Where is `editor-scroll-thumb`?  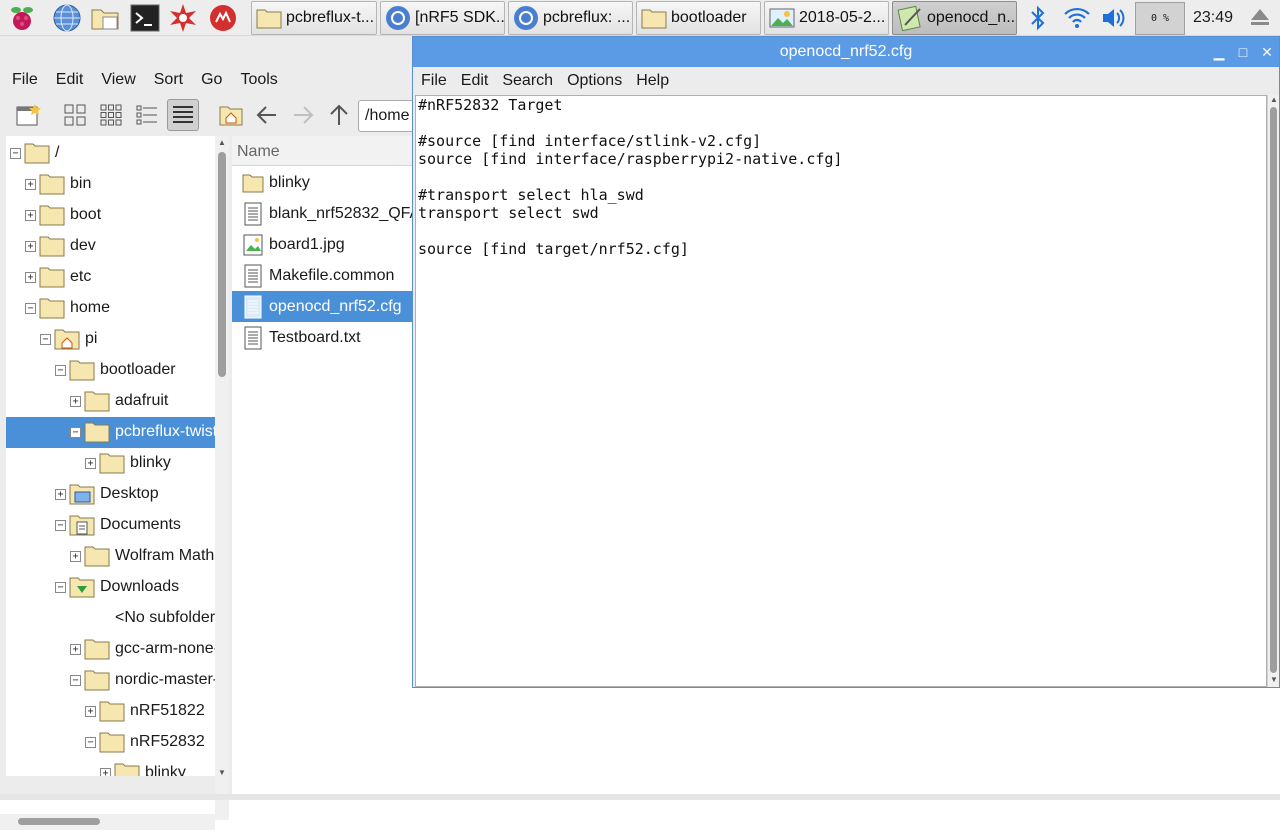
editor-scroll-thumb is located at coordinates (1273, 390).